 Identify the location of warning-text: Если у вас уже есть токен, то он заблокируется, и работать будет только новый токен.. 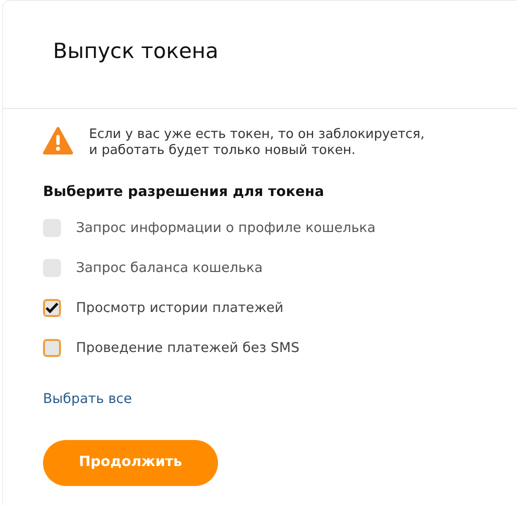
(256, 143).